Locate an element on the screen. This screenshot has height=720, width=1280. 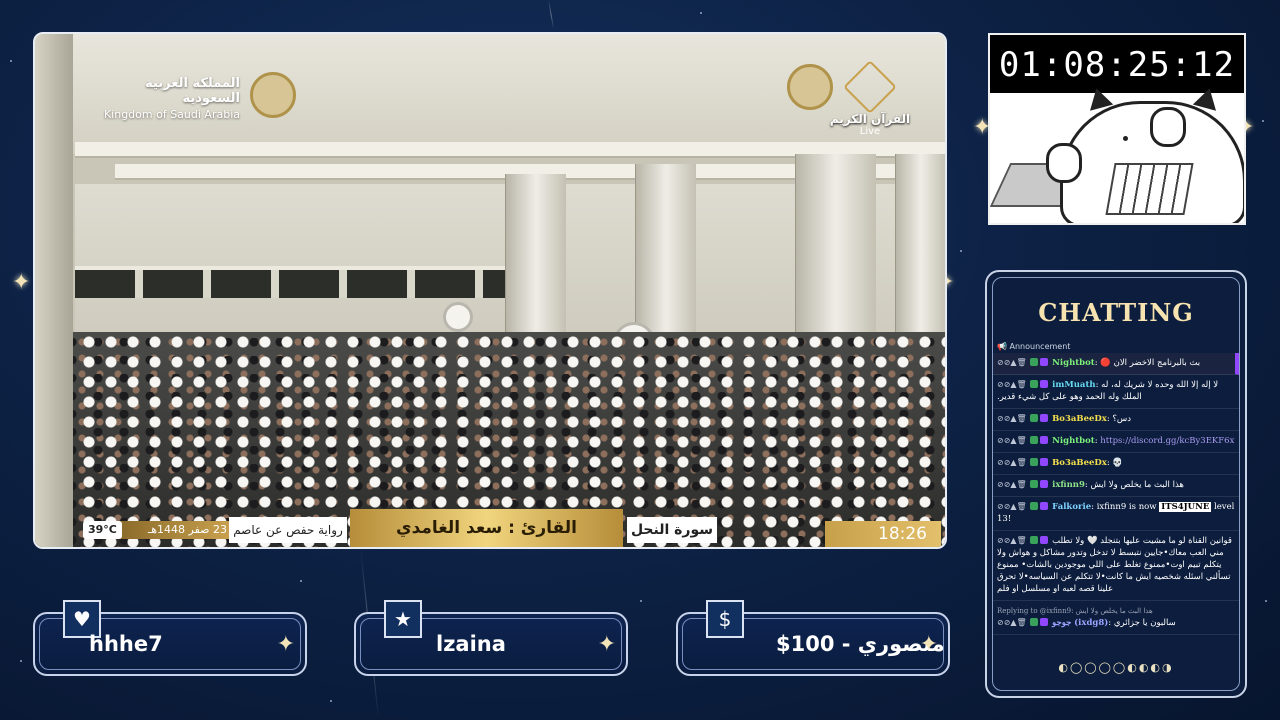
channel-logo: القرآن الكريم Live is located at coordinates (870, 98).